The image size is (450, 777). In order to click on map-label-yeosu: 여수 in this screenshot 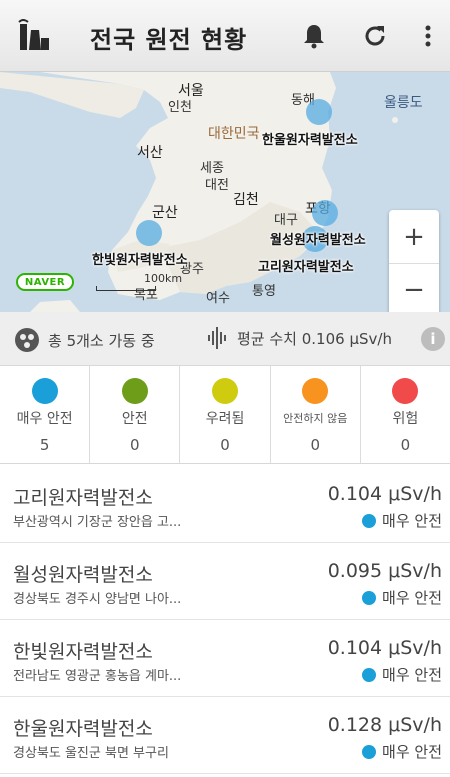, I will do `click(218, 298)`.